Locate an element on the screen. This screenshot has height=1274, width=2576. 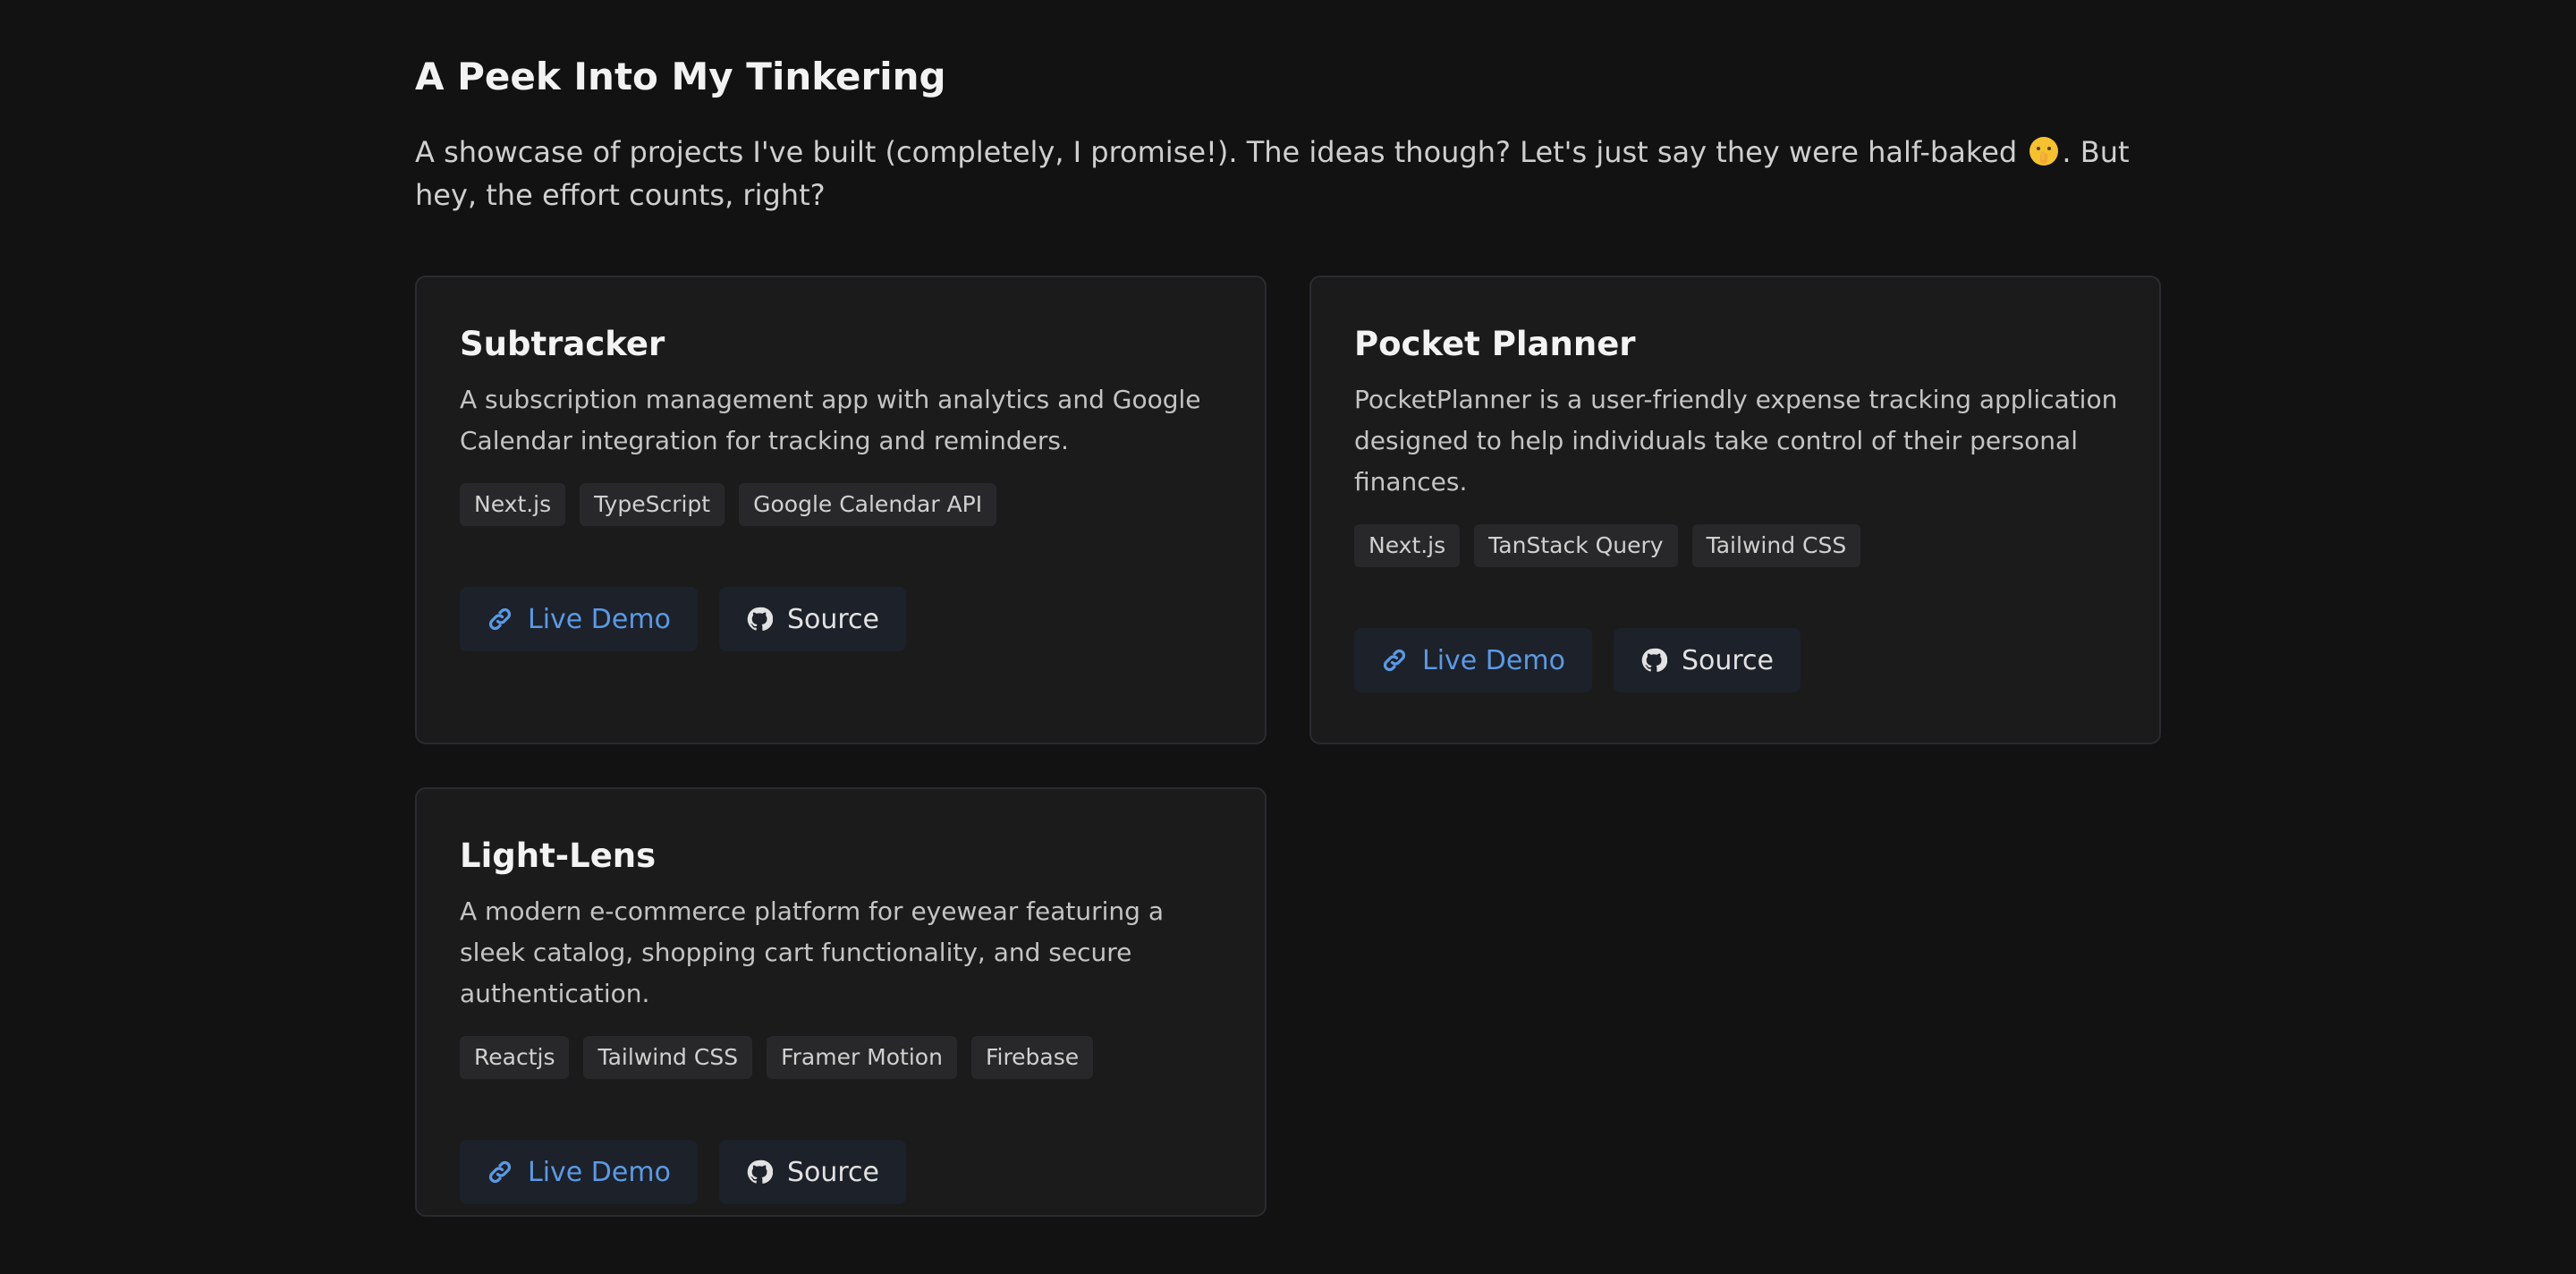
tag-list: Next.js TypeScript Google Calendar API is located at coordinates (841, 505).